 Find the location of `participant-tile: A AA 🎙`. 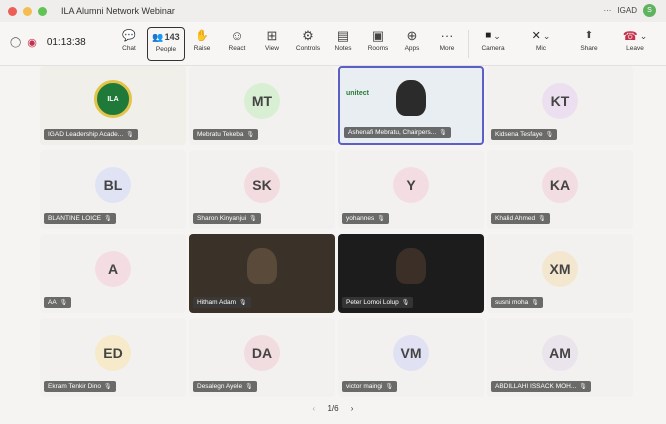

participant-tile: A AA 🎙 is located at coordinates (113, 273).